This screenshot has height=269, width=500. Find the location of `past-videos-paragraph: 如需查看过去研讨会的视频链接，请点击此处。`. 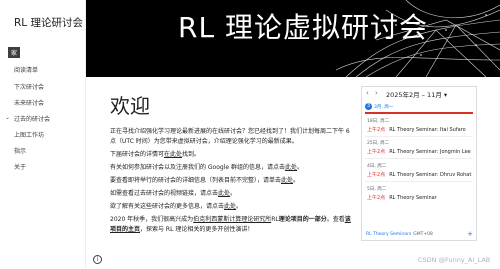

past-videos-paragraph: 如需查看过去研讨会的视频链接，请点击此处。 is located at coordinates (232, 194).